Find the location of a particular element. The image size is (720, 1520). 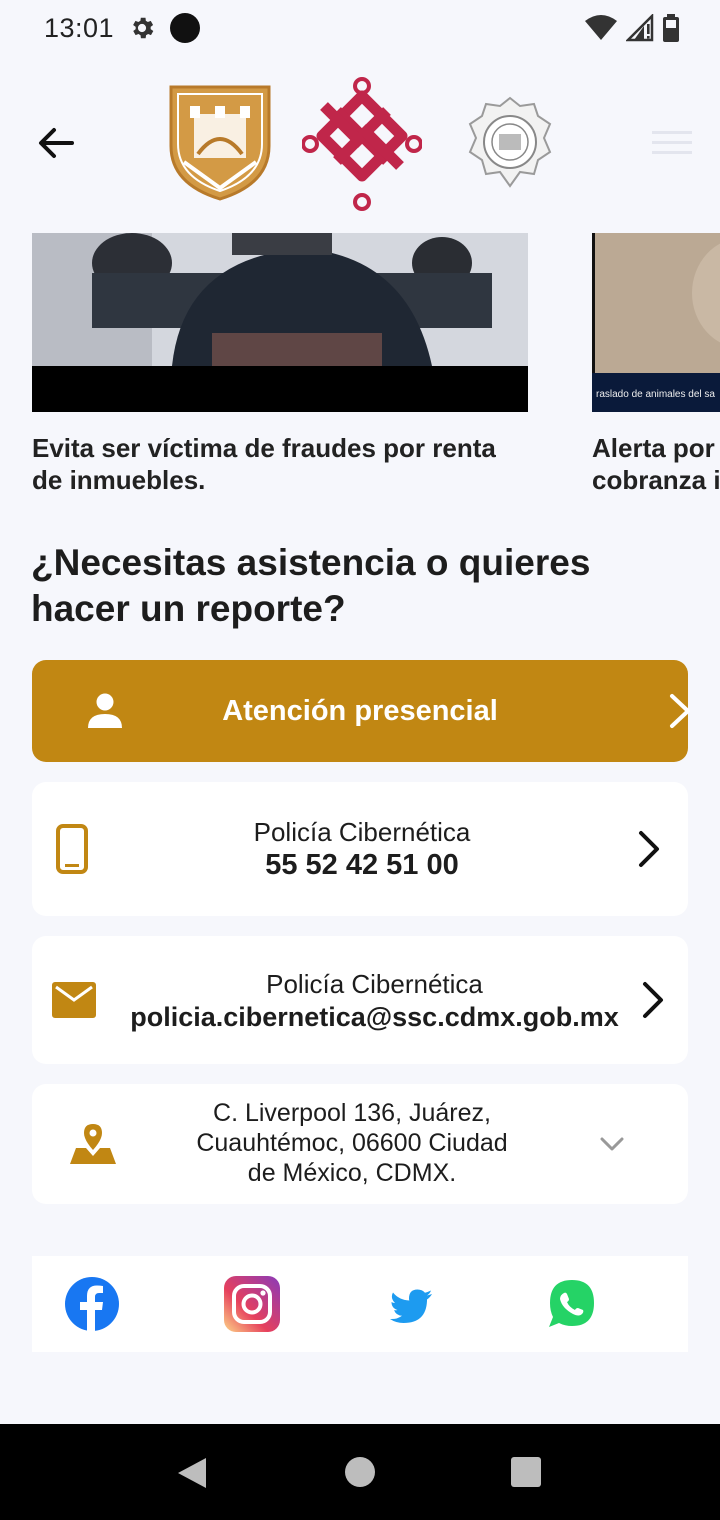

status-bar: 13:01 is located at coordinates (360, 28).